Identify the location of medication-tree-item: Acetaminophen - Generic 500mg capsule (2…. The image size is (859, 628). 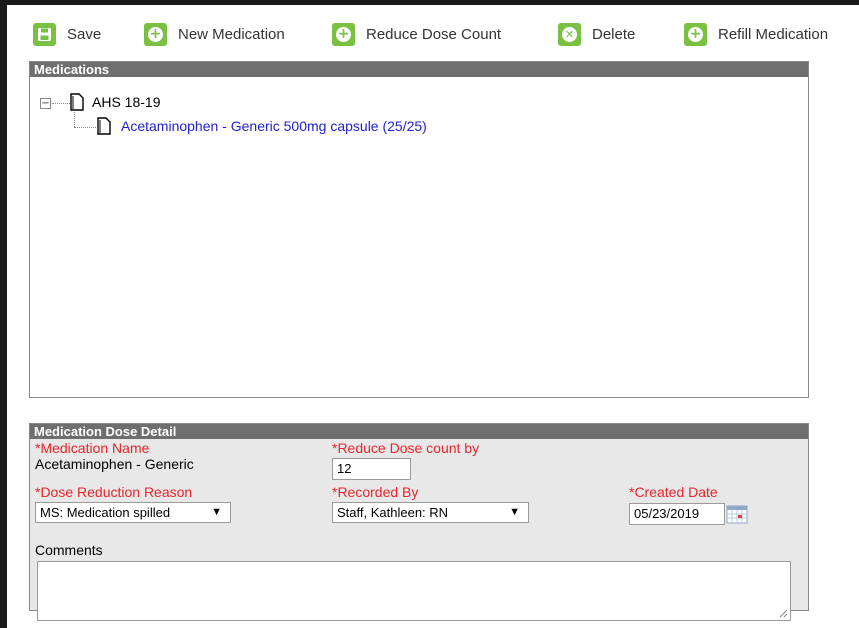
(274, 126).